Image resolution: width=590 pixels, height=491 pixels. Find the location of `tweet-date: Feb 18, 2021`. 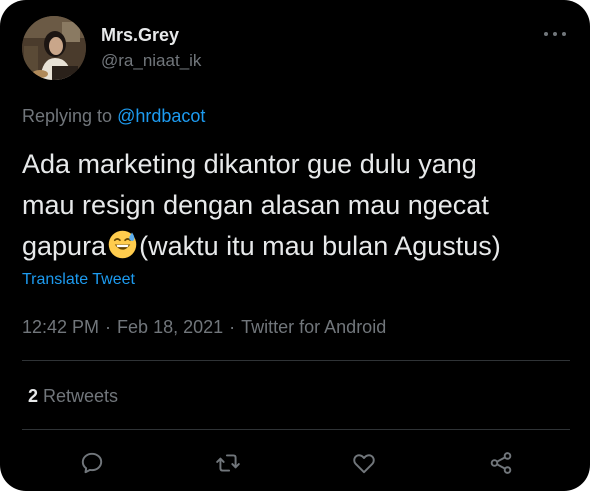

tweet-date: Feb 18, 2021 is located at coordinates (170, 327).